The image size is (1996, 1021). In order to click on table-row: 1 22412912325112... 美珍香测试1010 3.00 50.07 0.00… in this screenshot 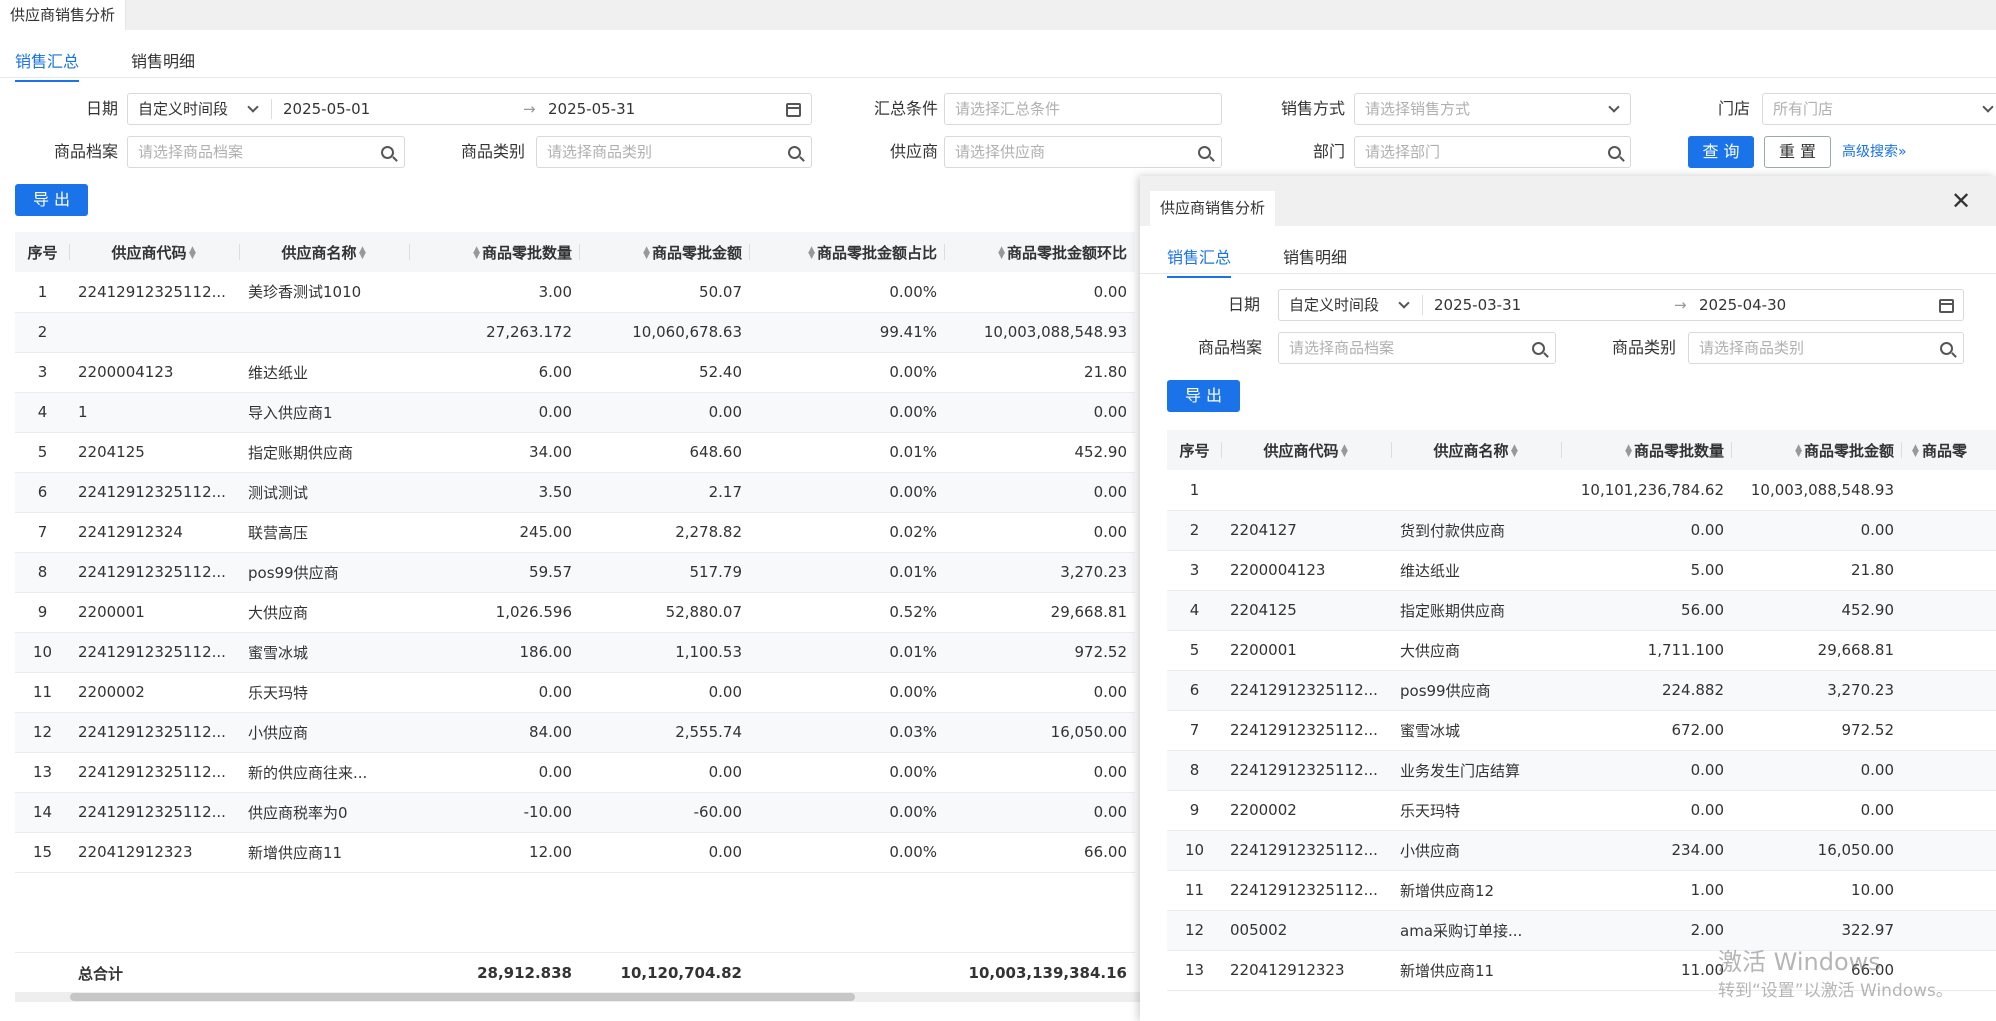, I will do `click(575, 292)`.